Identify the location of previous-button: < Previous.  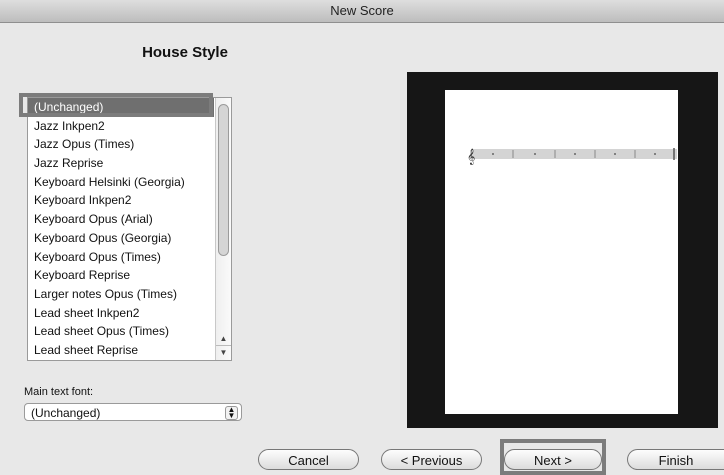
(431, 459).